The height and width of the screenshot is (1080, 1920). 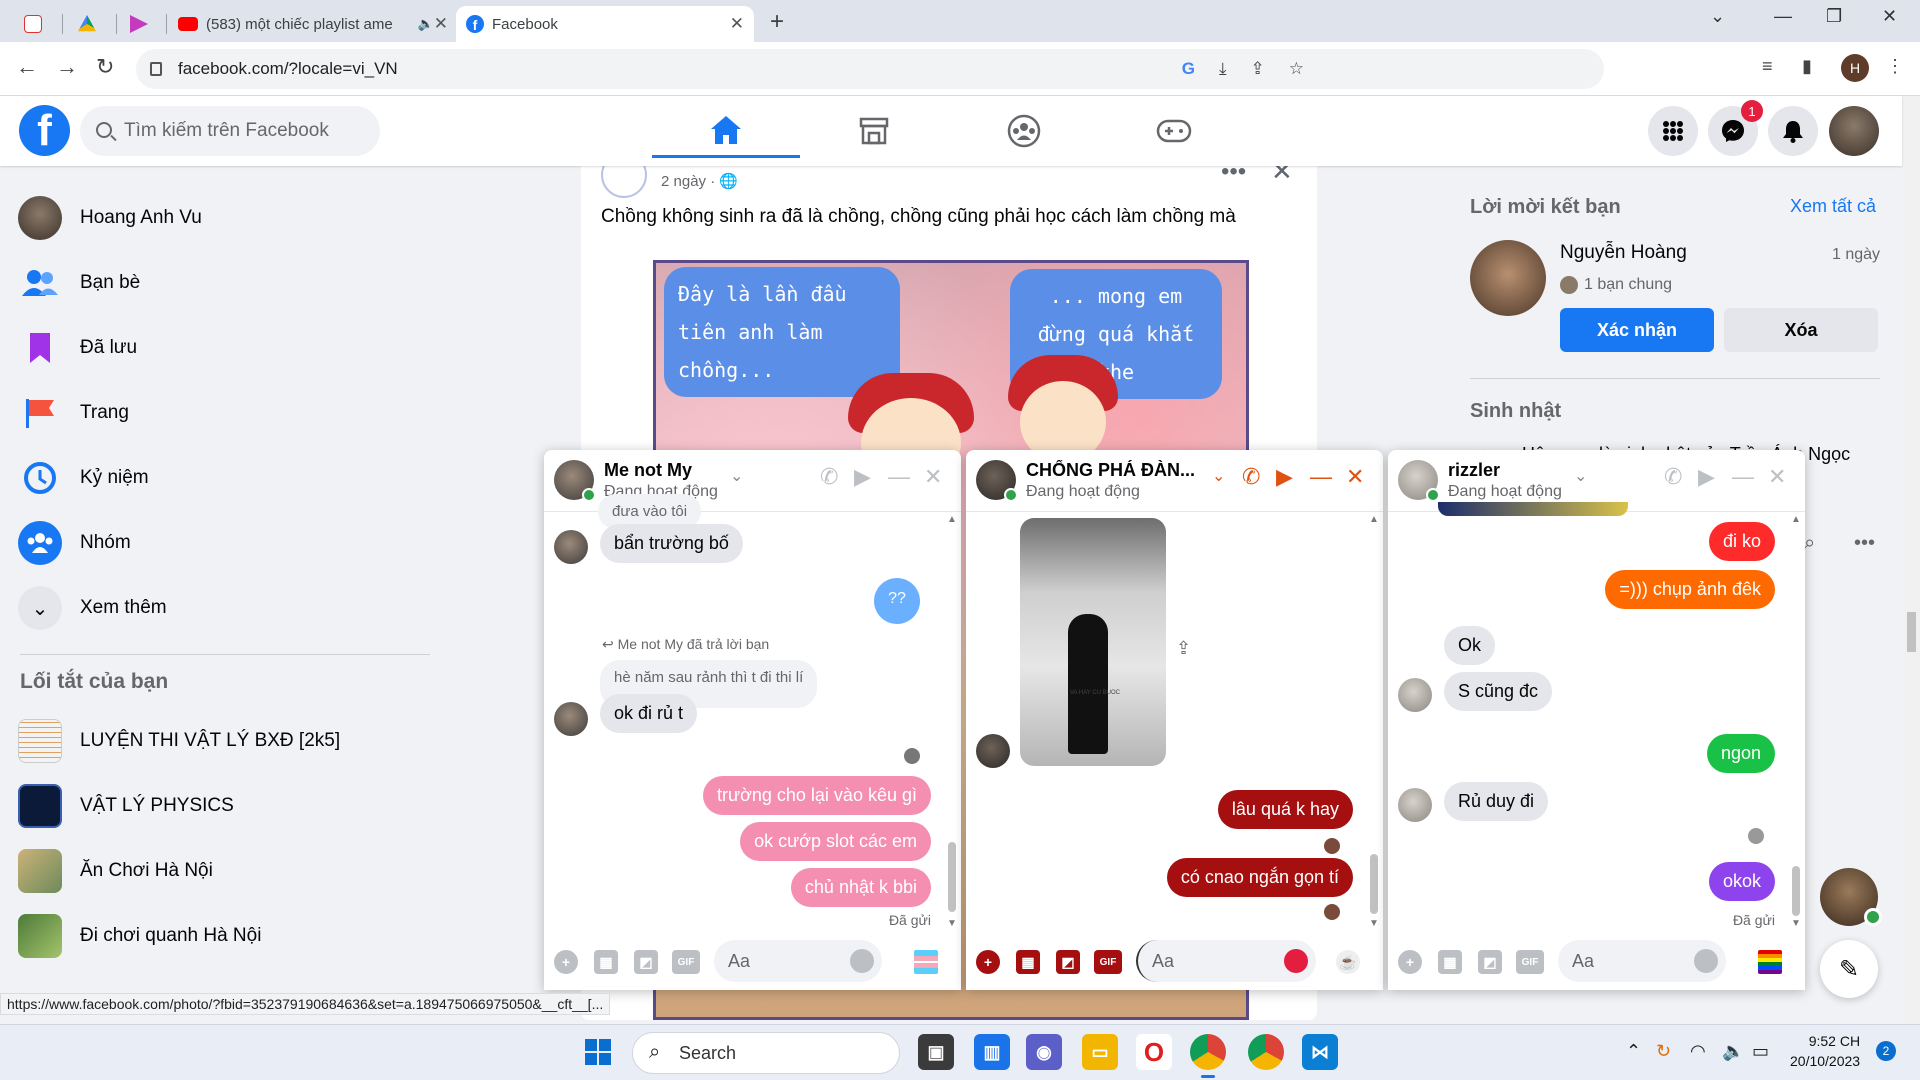 What do you see at coordinates (313, 24) in the screenshot?
I see `tab-youtube: (583) một chiếc playlist ame 🔈 ✕` at bounding box center [313, 24].